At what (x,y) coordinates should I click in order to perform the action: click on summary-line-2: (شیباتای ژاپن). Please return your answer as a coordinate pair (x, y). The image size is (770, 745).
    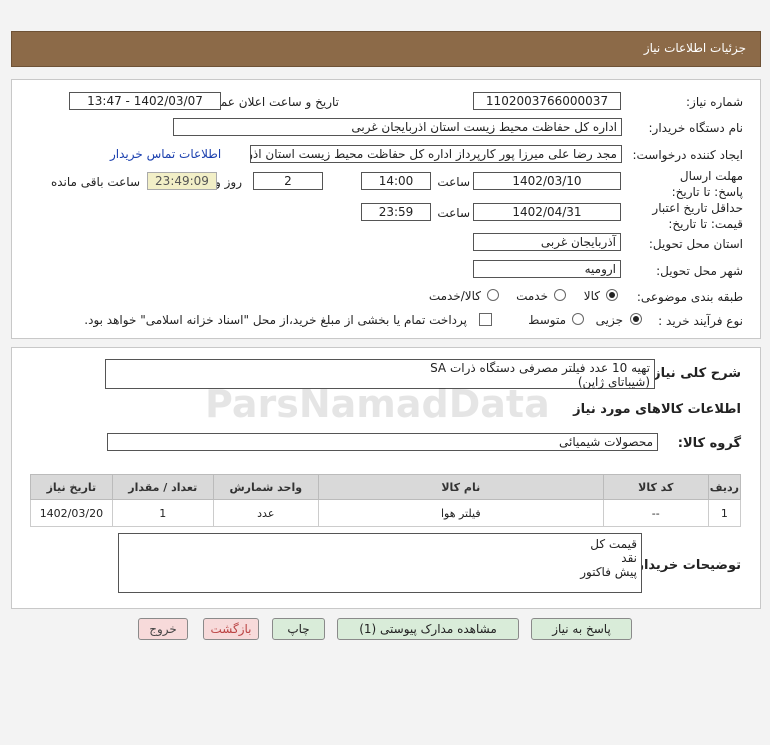
    Looking at the image, I should click on (613, 382).